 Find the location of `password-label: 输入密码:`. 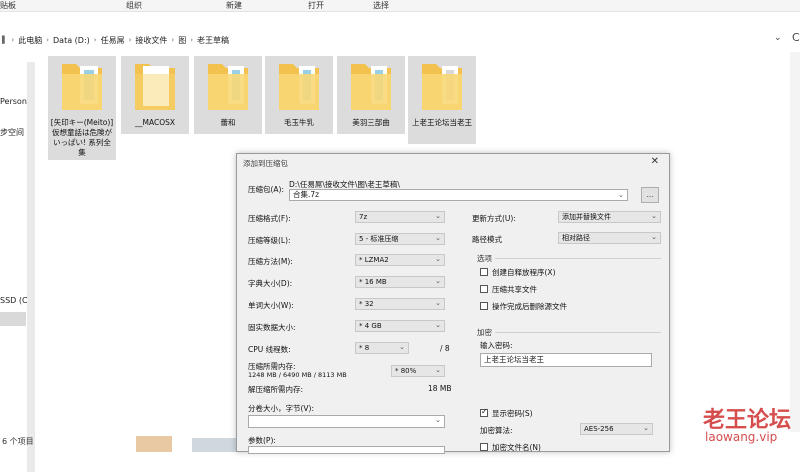

password-label: 输入密码: is located at coordinates (496, 345).